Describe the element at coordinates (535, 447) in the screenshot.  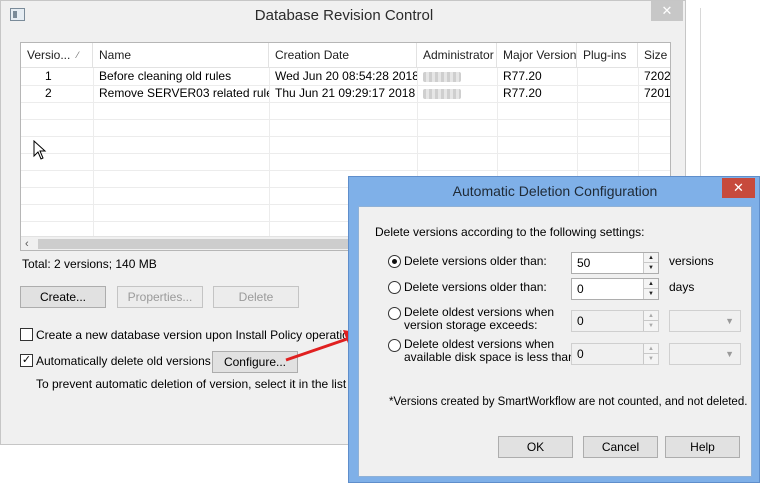
I see `ok-button: OK` at that location.